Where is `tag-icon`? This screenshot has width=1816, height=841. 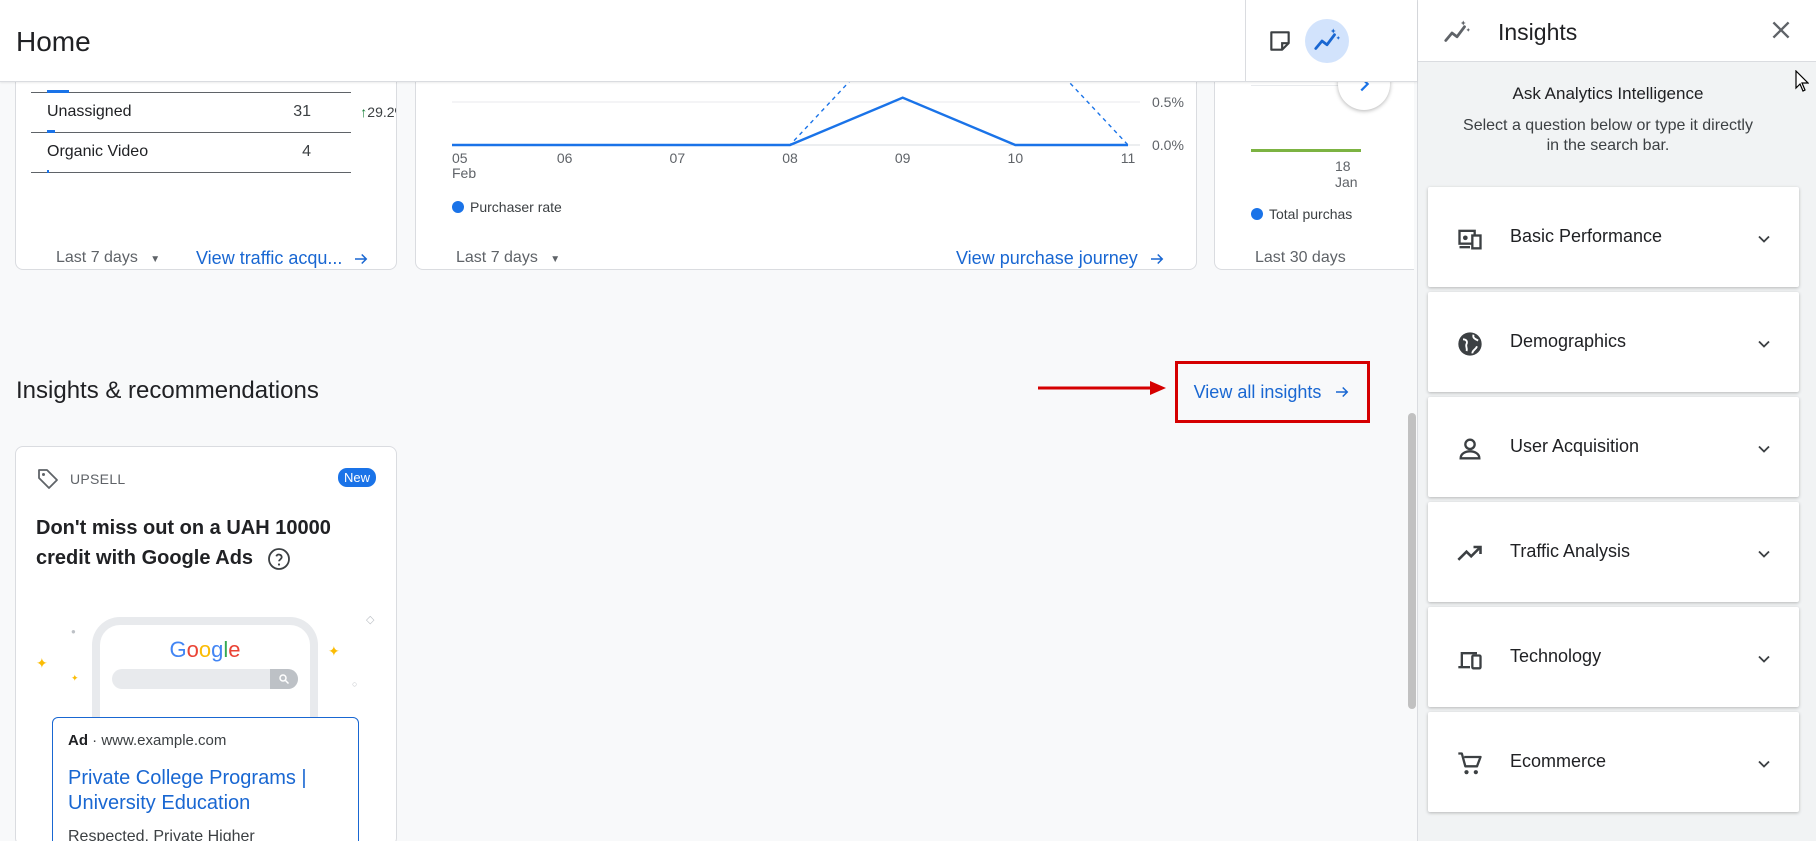 tag-icon is located at coordinates (48, 479).